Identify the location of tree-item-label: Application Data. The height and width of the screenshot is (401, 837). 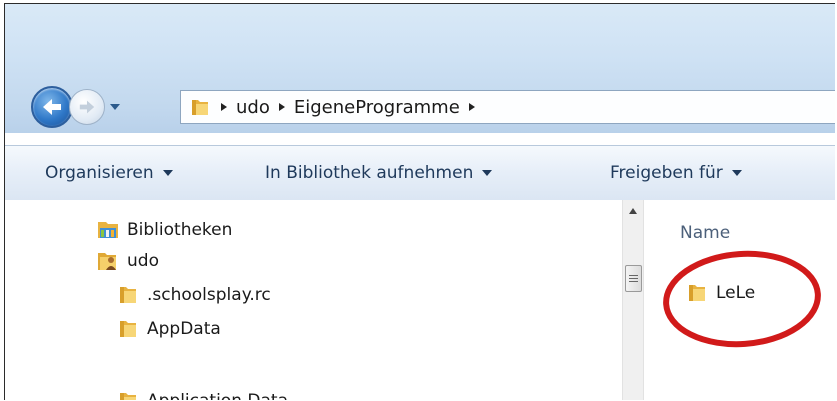
(217, 395).